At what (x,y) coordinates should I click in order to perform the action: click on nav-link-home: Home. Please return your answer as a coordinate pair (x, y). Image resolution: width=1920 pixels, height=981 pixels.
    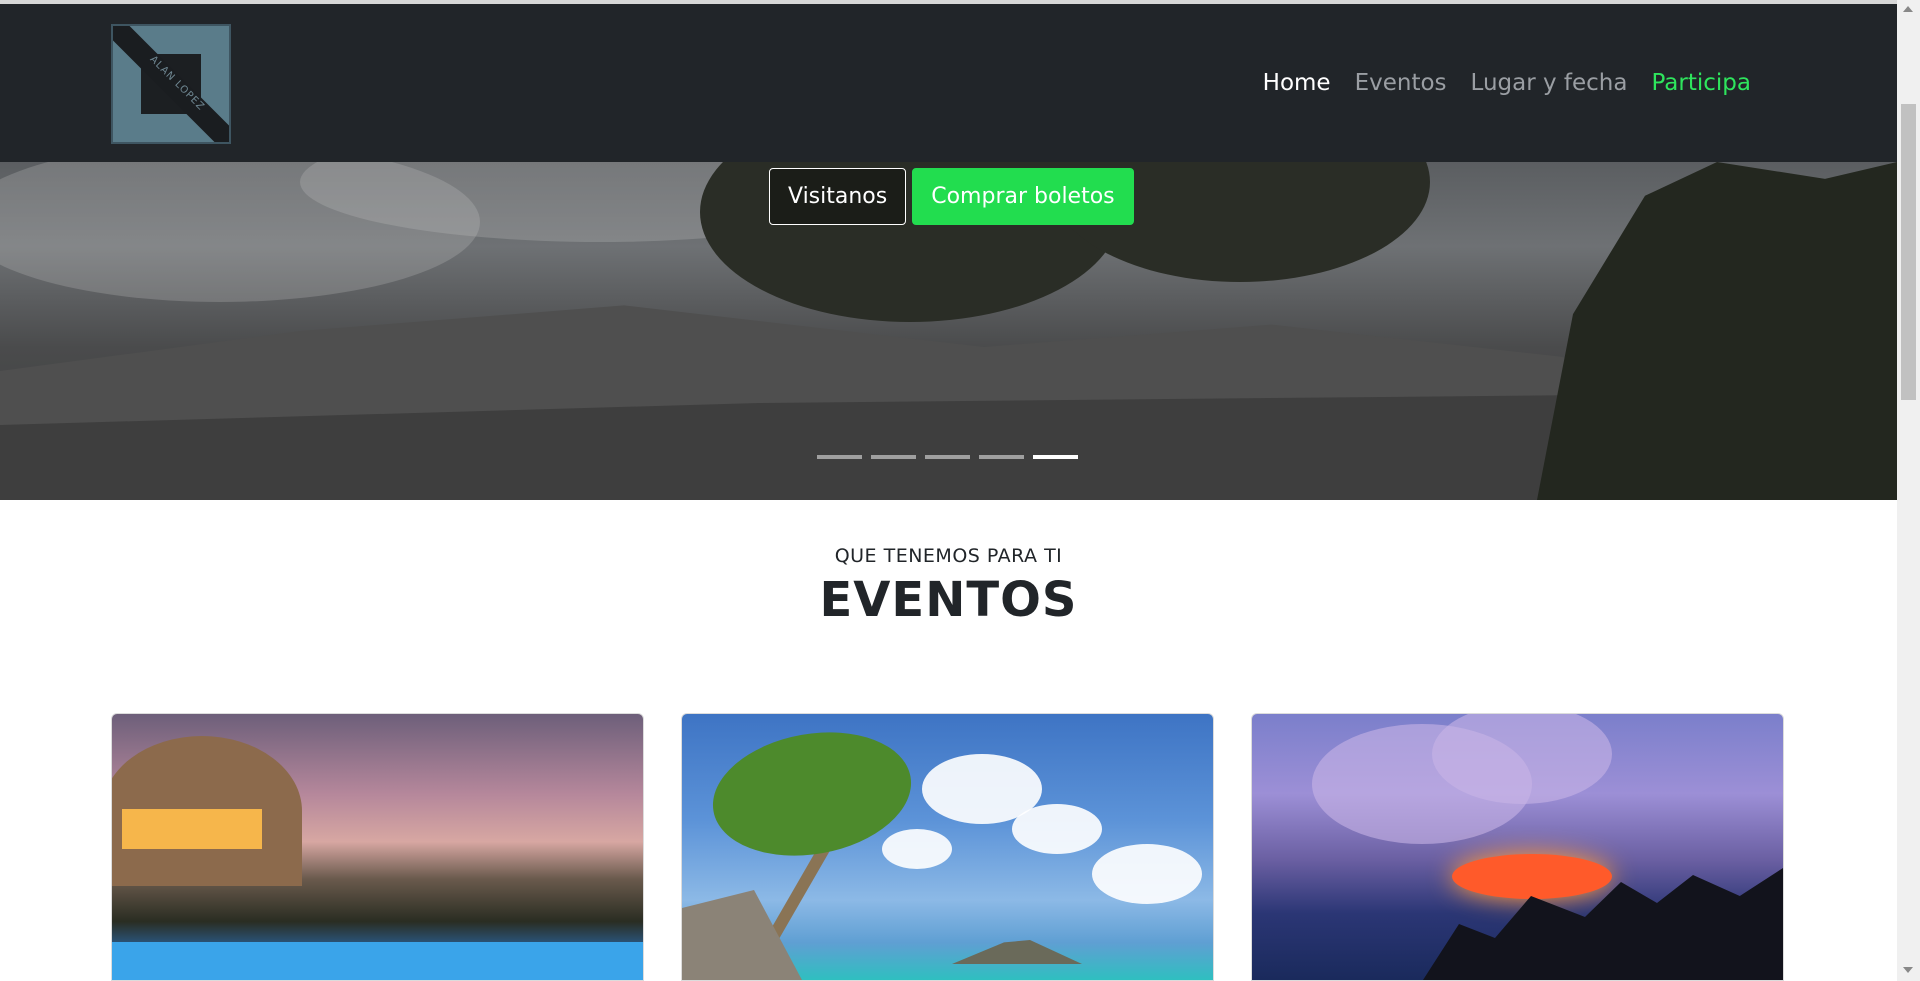
    Looking at the image, I should click on (1297, 83).